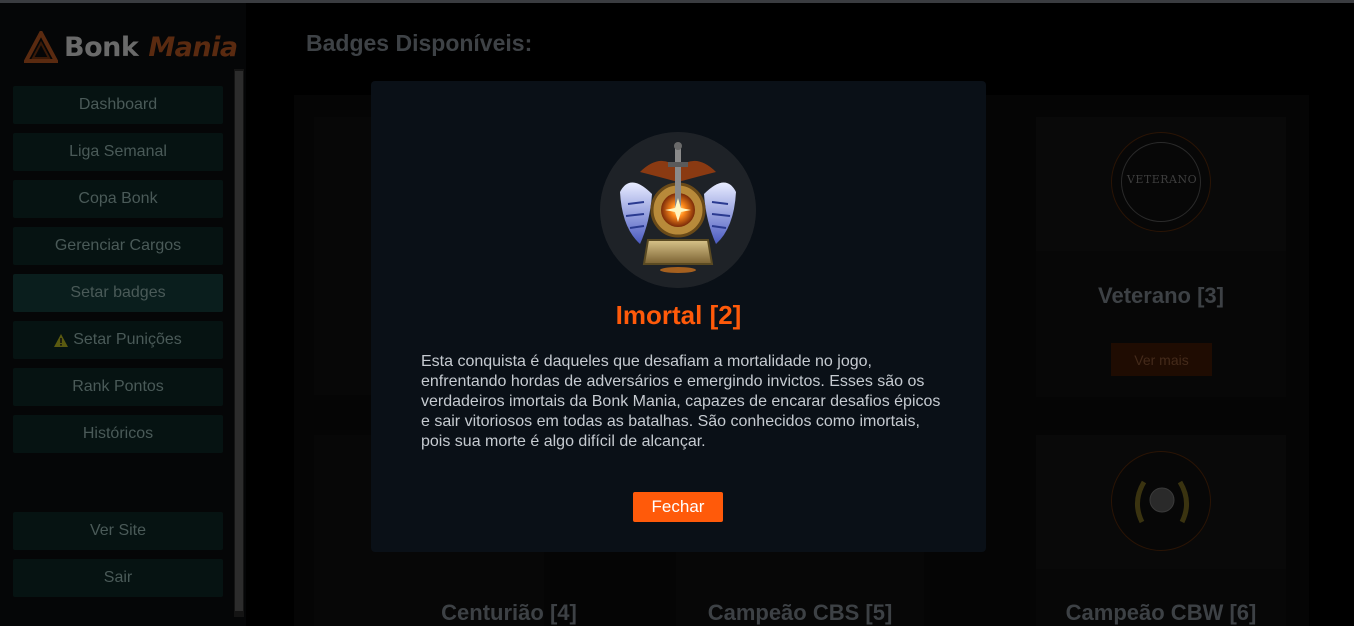  I want to click on nav-setar-badges: Setar badges, so click(118, 293).